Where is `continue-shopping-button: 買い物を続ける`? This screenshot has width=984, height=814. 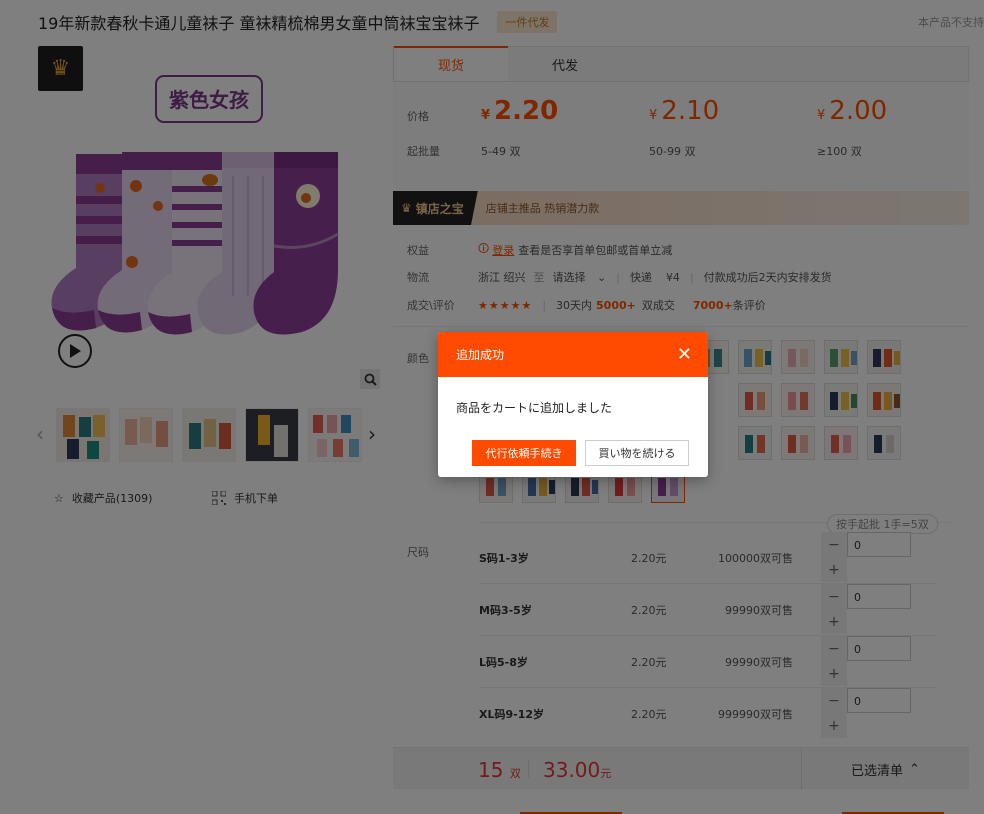 continue-shopping-button: 買い物を続ける is located at coordinates (637, 453).